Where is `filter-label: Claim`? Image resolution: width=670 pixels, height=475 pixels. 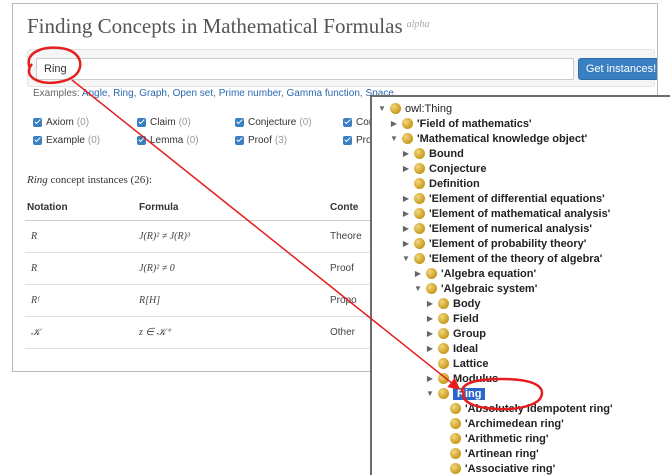 filter-label: Claim is located at coordinates (163, 122).